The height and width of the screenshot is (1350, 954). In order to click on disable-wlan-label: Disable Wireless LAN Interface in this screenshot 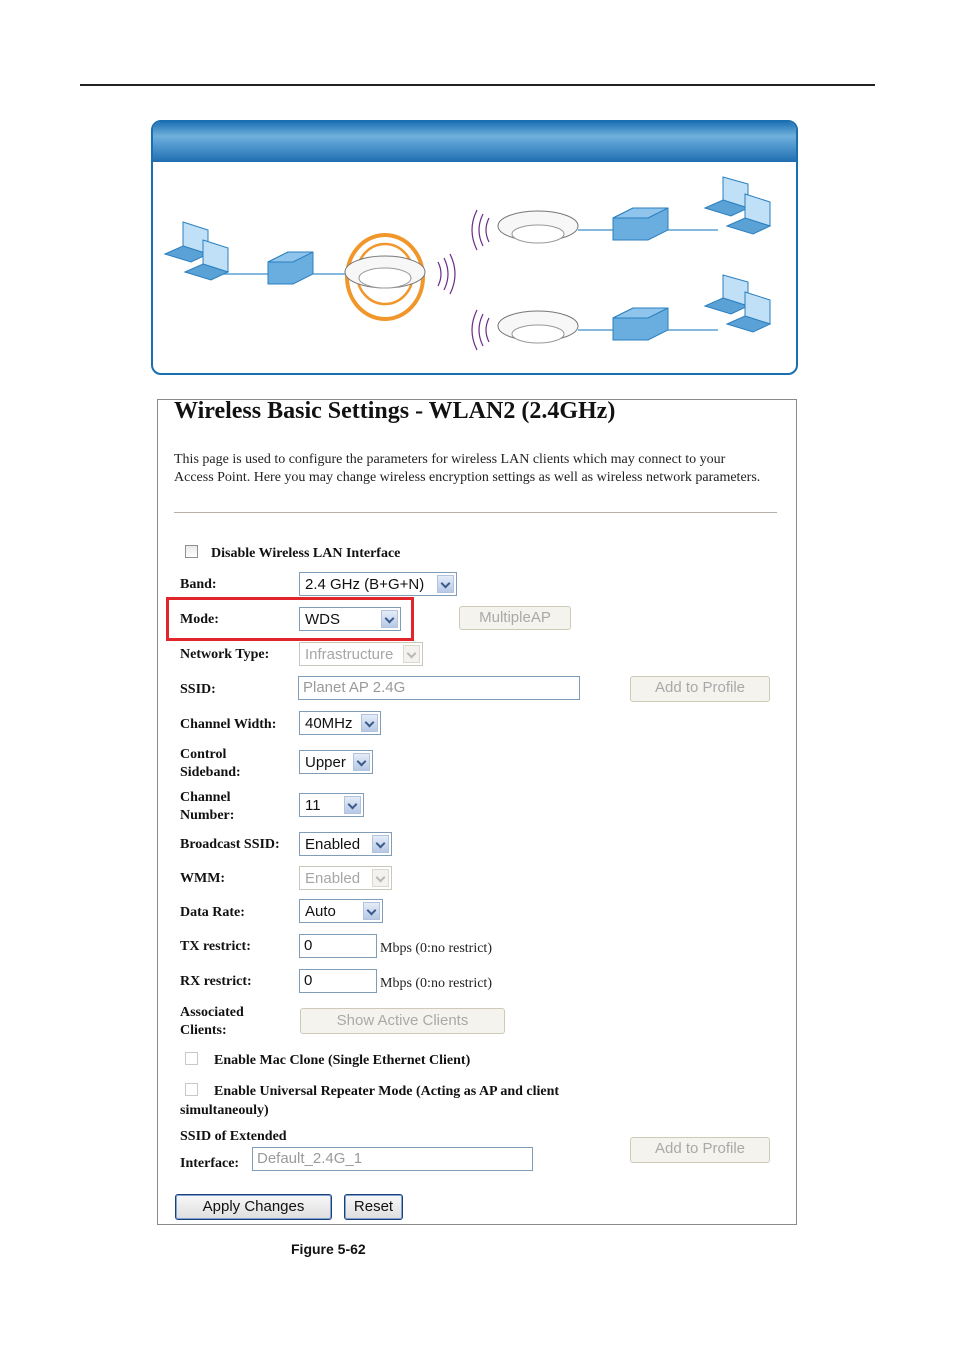, I will do `click(306, 553)`.